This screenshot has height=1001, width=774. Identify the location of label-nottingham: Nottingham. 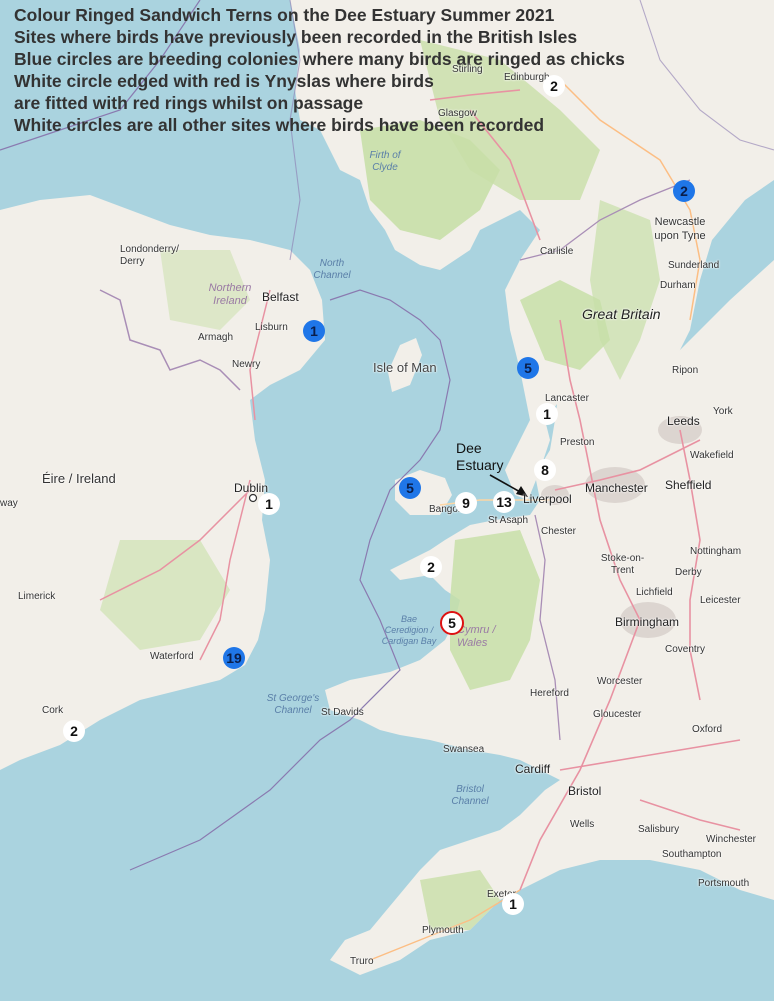
(716, 551).